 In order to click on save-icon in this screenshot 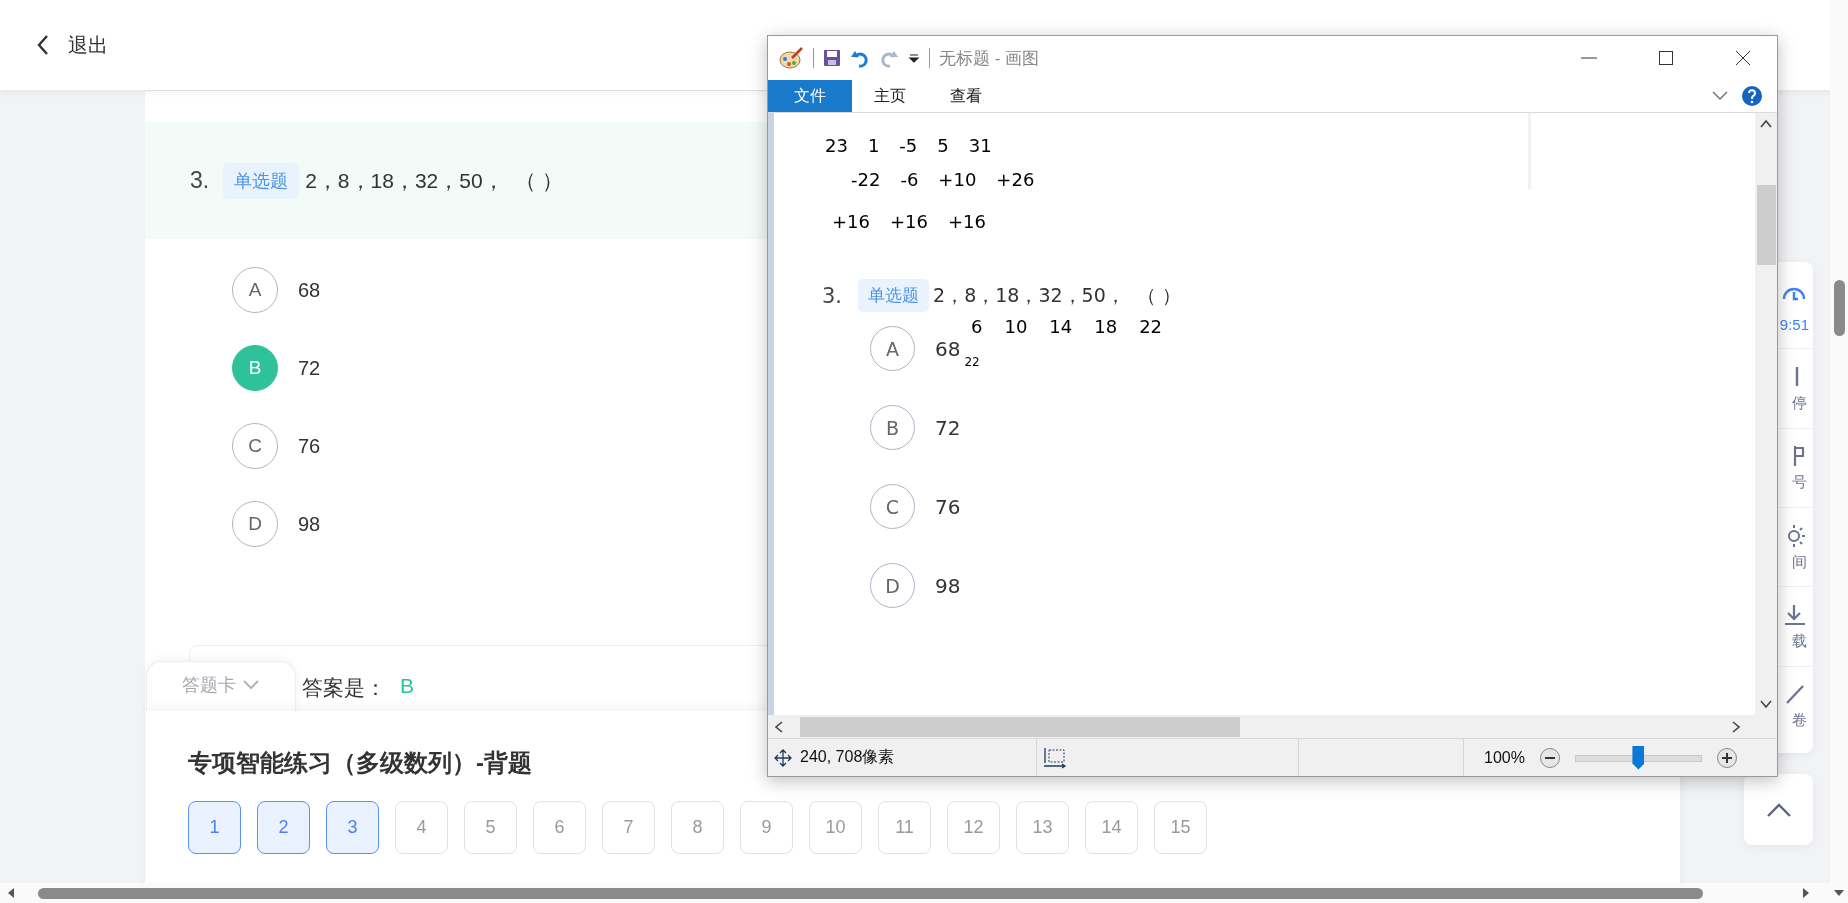, I will do `click(832, 58)`.